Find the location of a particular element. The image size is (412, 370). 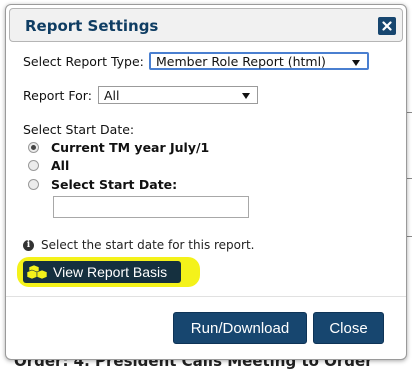

dialog-title: Report Settings is located at coordinates (92, 26).